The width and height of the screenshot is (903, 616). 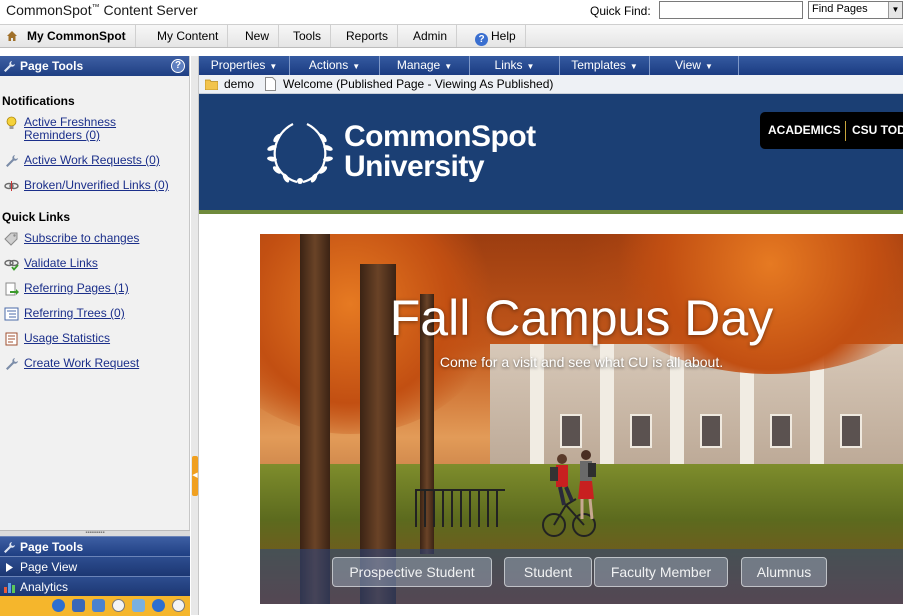 What do you see at coordinates (98, 605) in the screenshot?
I see `grid-icon` at bounding box center [98, 605].